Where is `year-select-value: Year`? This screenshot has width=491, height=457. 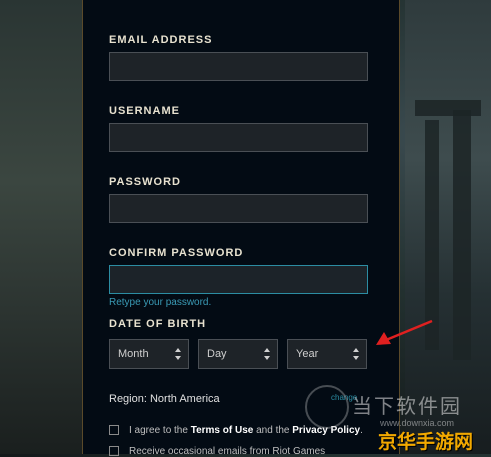
year-select-value: Year is located at coordinates (307, 354).